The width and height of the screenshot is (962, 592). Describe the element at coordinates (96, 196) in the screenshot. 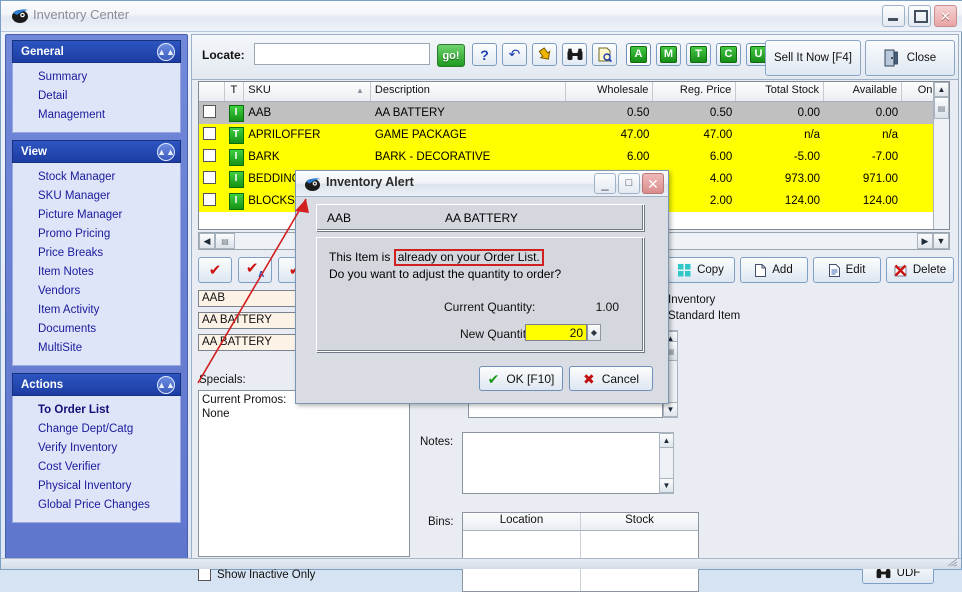

I see `sidebar-item-sku-manager: SKU Manager` at that location.